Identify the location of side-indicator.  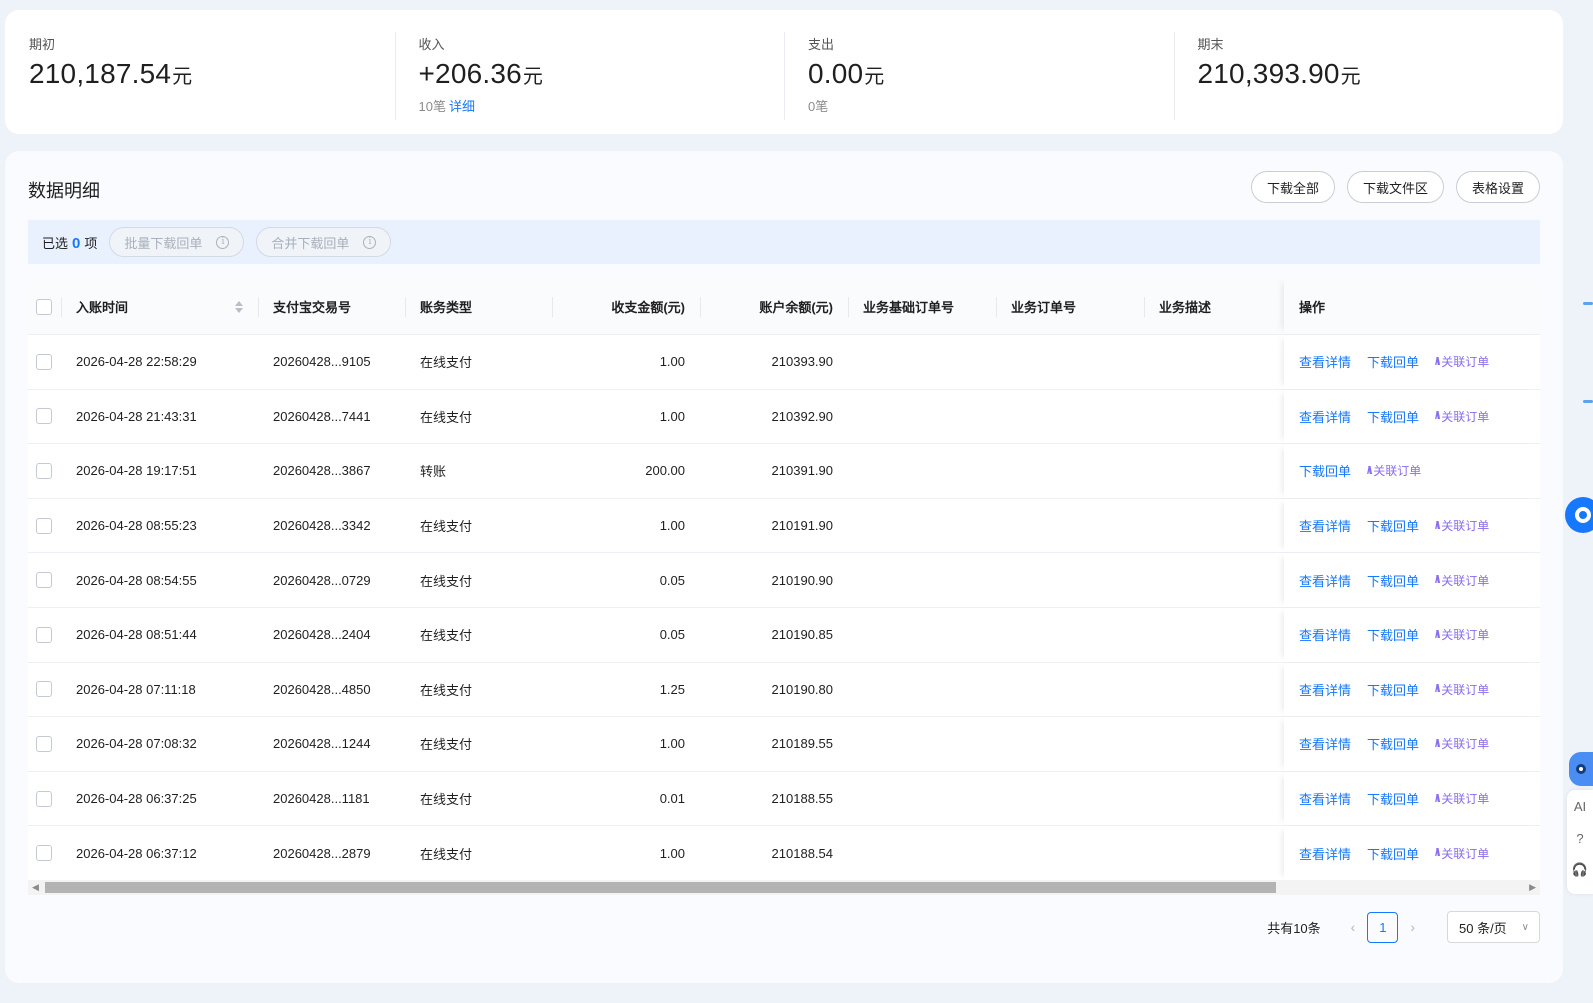
(1588, 303).